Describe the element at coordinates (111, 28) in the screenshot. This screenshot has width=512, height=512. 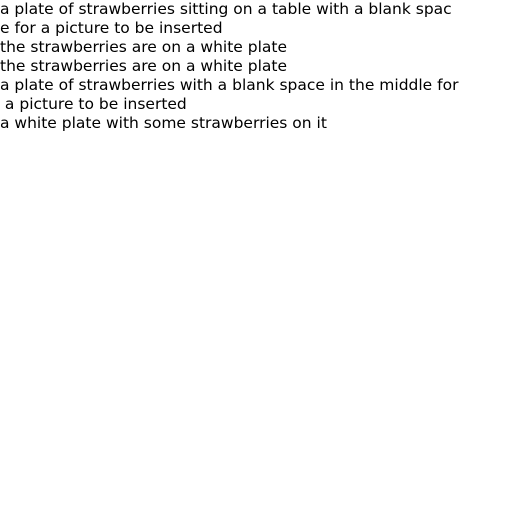
I see `caption-line: e for a picture to be inserted` at that location.